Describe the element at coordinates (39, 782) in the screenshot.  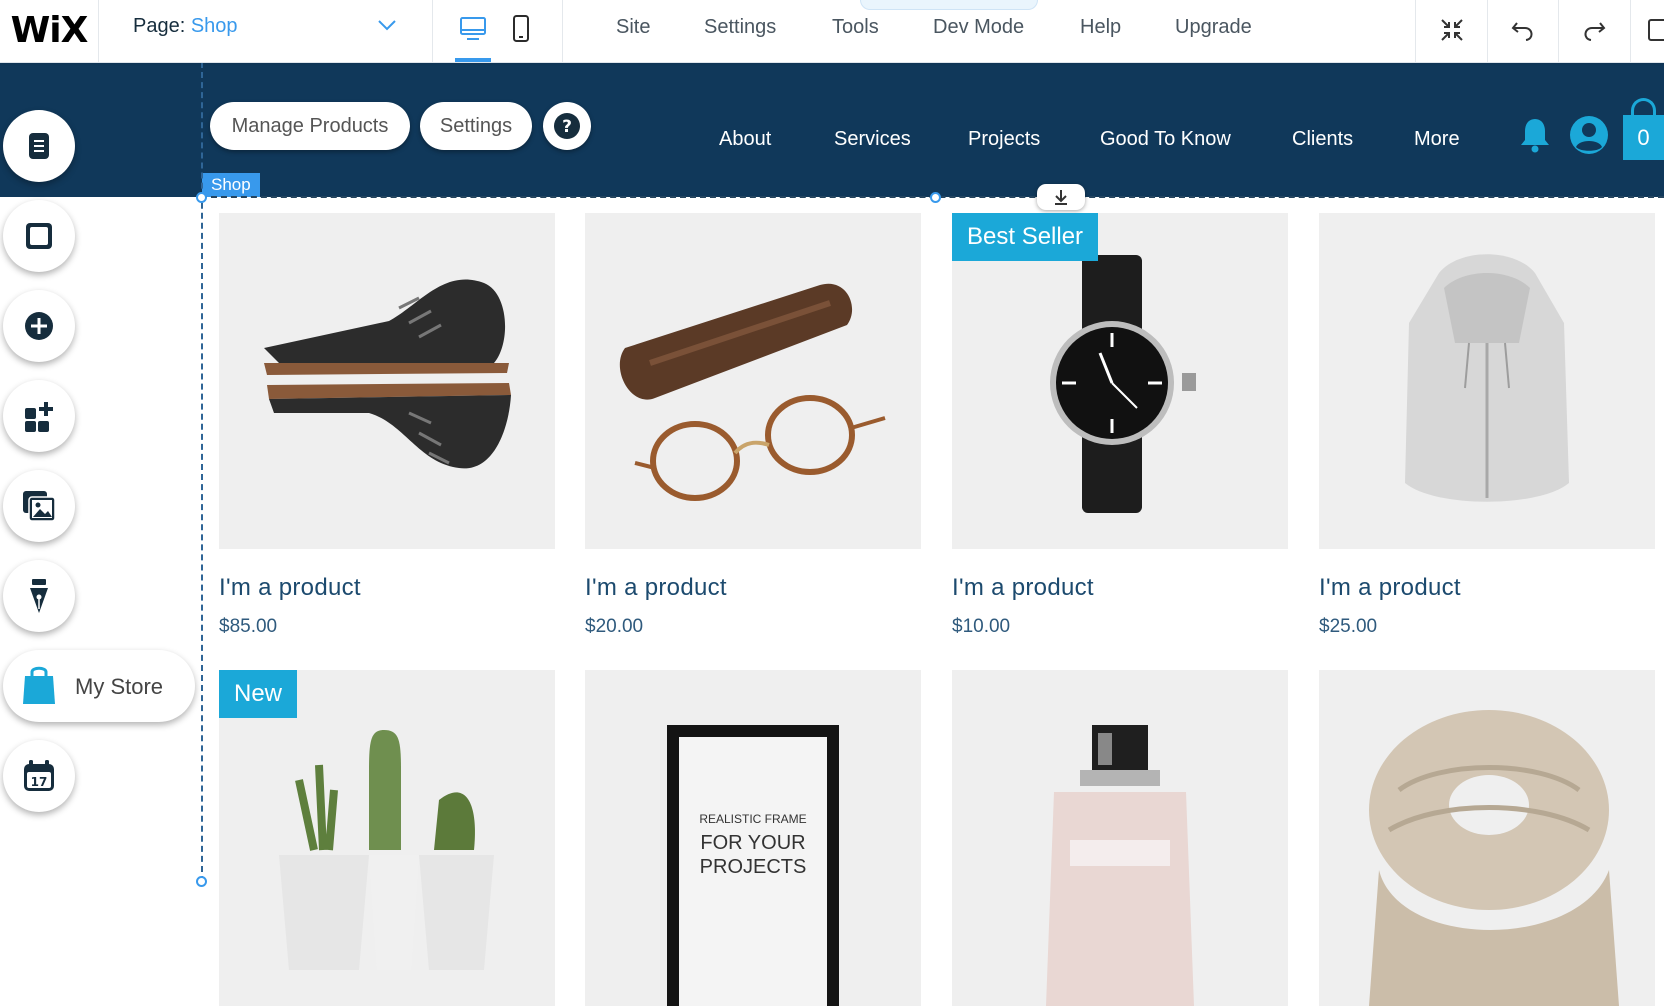
I see `svg-text: 17` at that location.